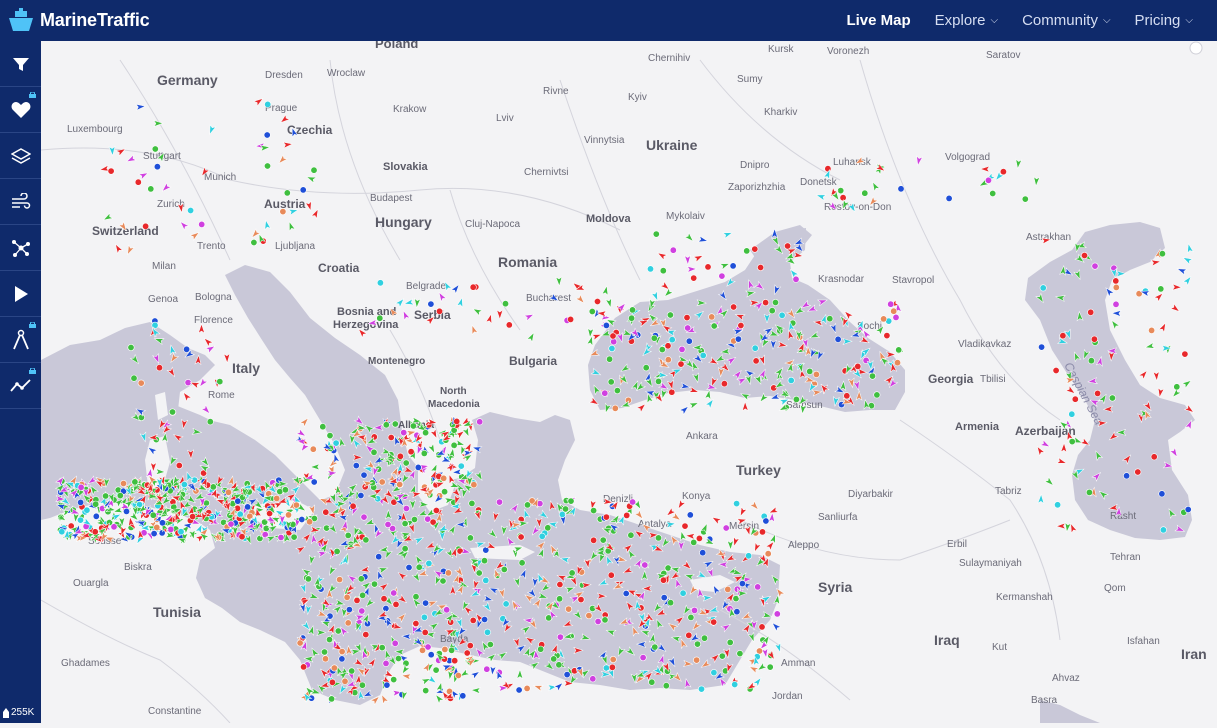 The image size is (1217, 728). I want to click on nav-community: Community ⌵, so click(1066, 20).